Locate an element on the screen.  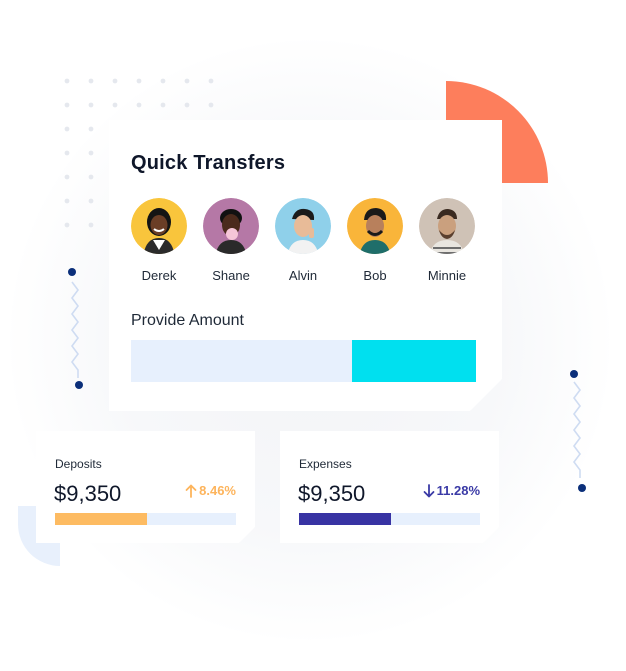
person-name: Alvin is located at coordinates (303, 275).